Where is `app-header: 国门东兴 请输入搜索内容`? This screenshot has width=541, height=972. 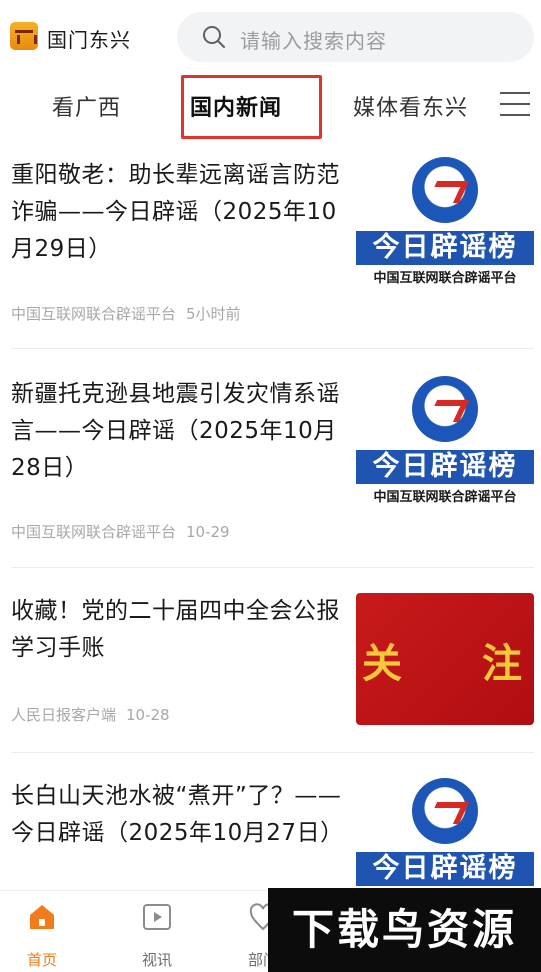
app-header: 国门东兴 请输入搜索内容 is located at coordinates (270, 37).